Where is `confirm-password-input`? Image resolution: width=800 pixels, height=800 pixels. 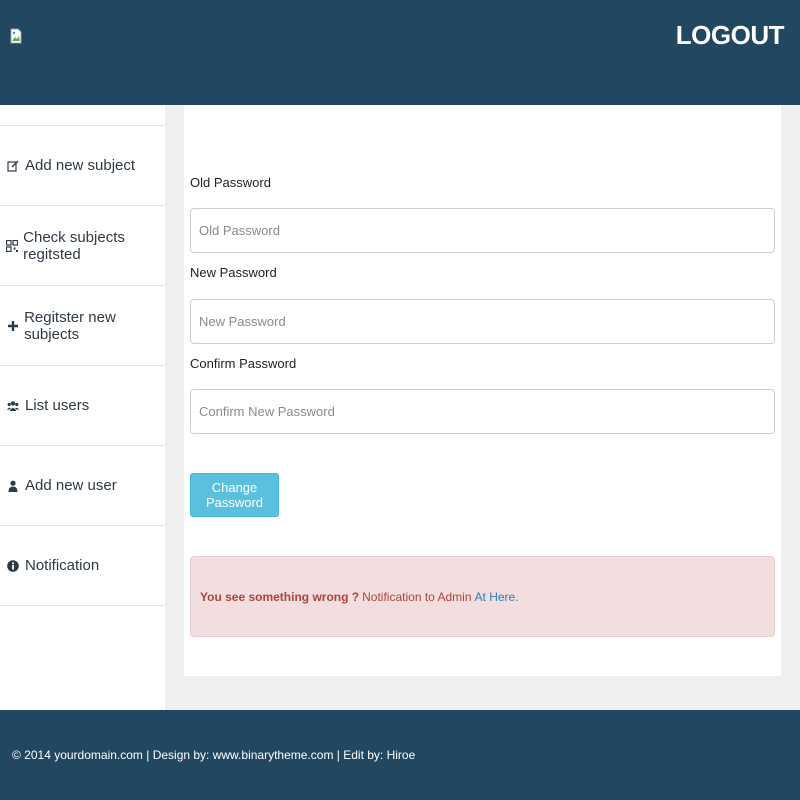
confirm-password-input is located at coordinates (482, 411).